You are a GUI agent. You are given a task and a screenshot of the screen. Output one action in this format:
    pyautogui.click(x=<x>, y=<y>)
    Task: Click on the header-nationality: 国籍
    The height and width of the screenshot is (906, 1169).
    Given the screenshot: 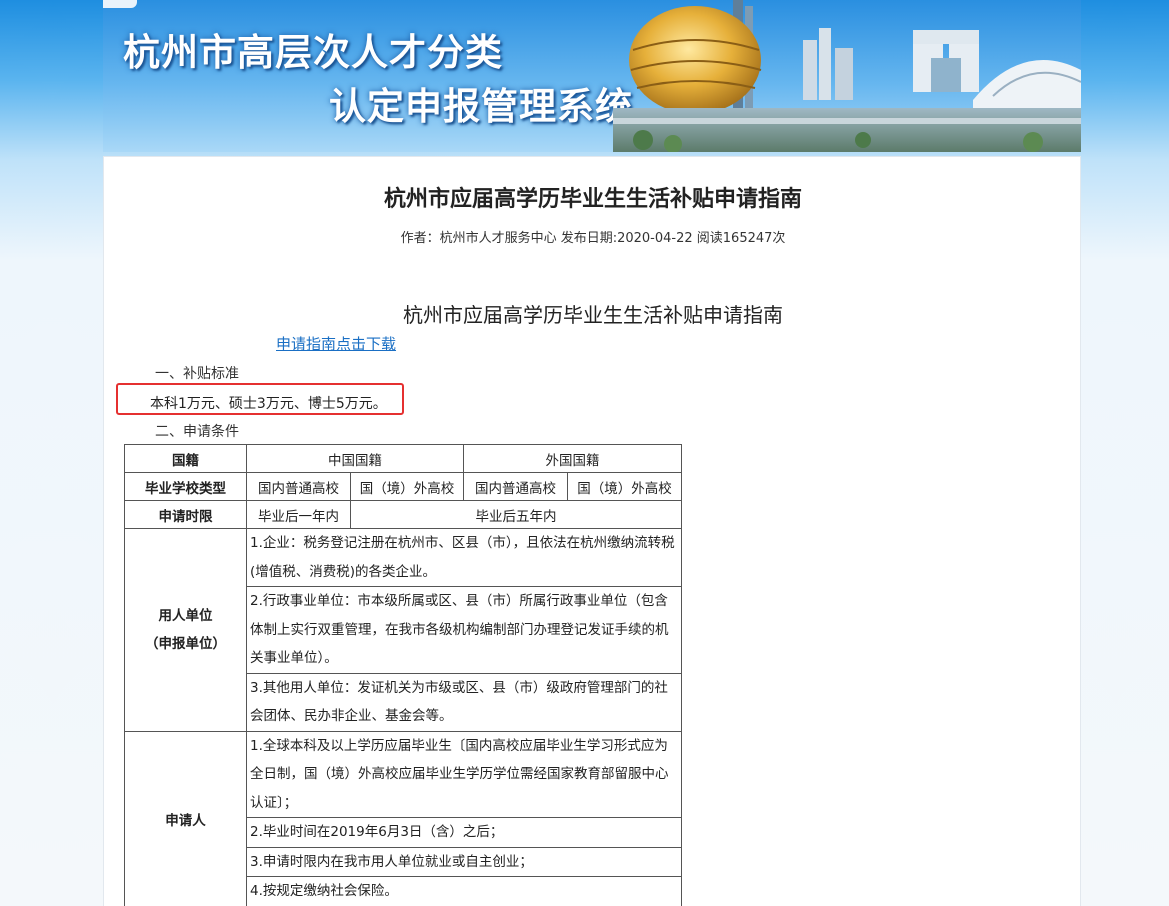 What is the action you would take?
    pyautogui.click(x=185, y=458)
    